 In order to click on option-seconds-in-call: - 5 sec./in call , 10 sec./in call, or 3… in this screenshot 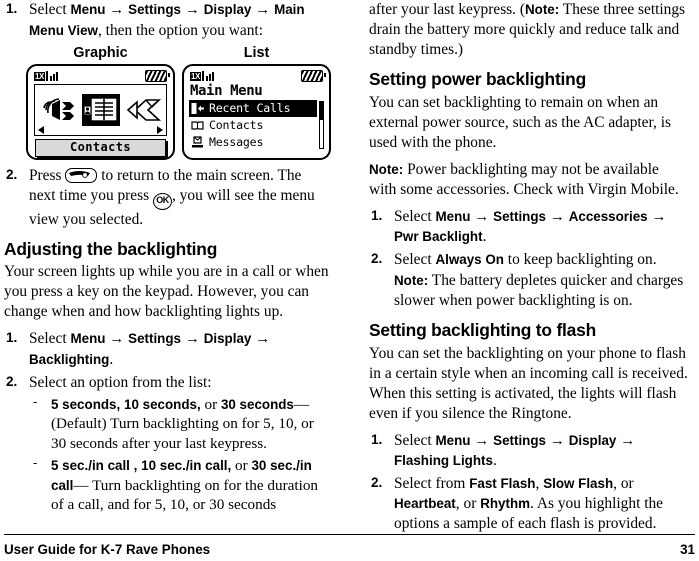, I will do `click(180, 485)`.